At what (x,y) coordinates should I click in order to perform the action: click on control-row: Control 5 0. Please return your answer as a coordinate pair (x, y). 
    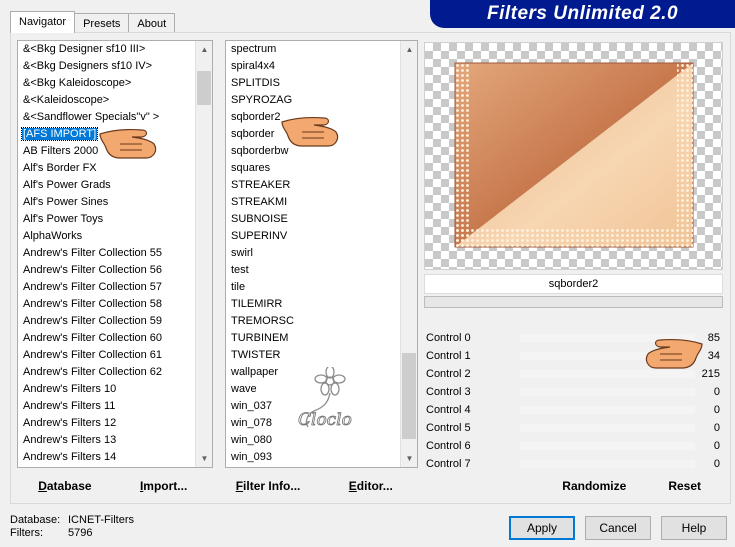
    Looking at the image, I should click on (573, 428).